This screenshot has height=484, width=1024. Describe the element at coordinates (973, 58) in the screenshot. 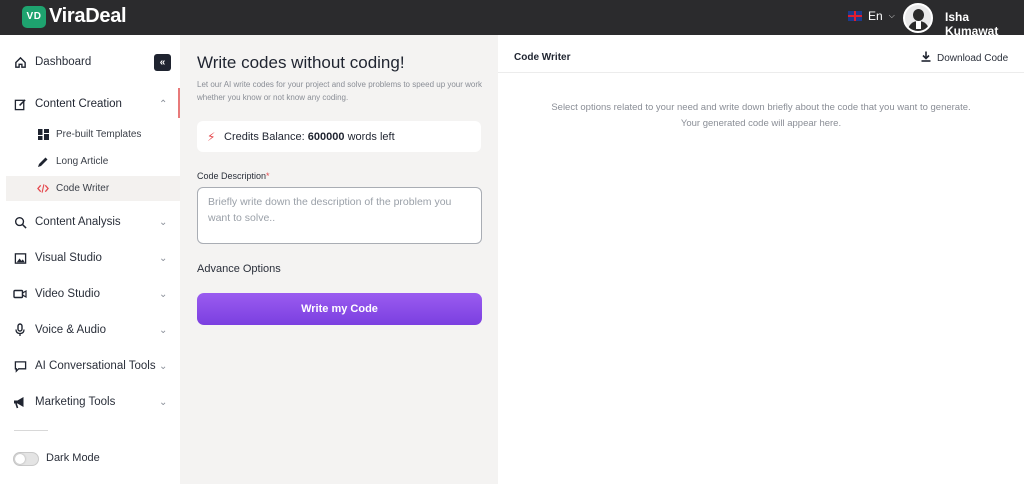

I see `download-code-label: Download Code` at that location.